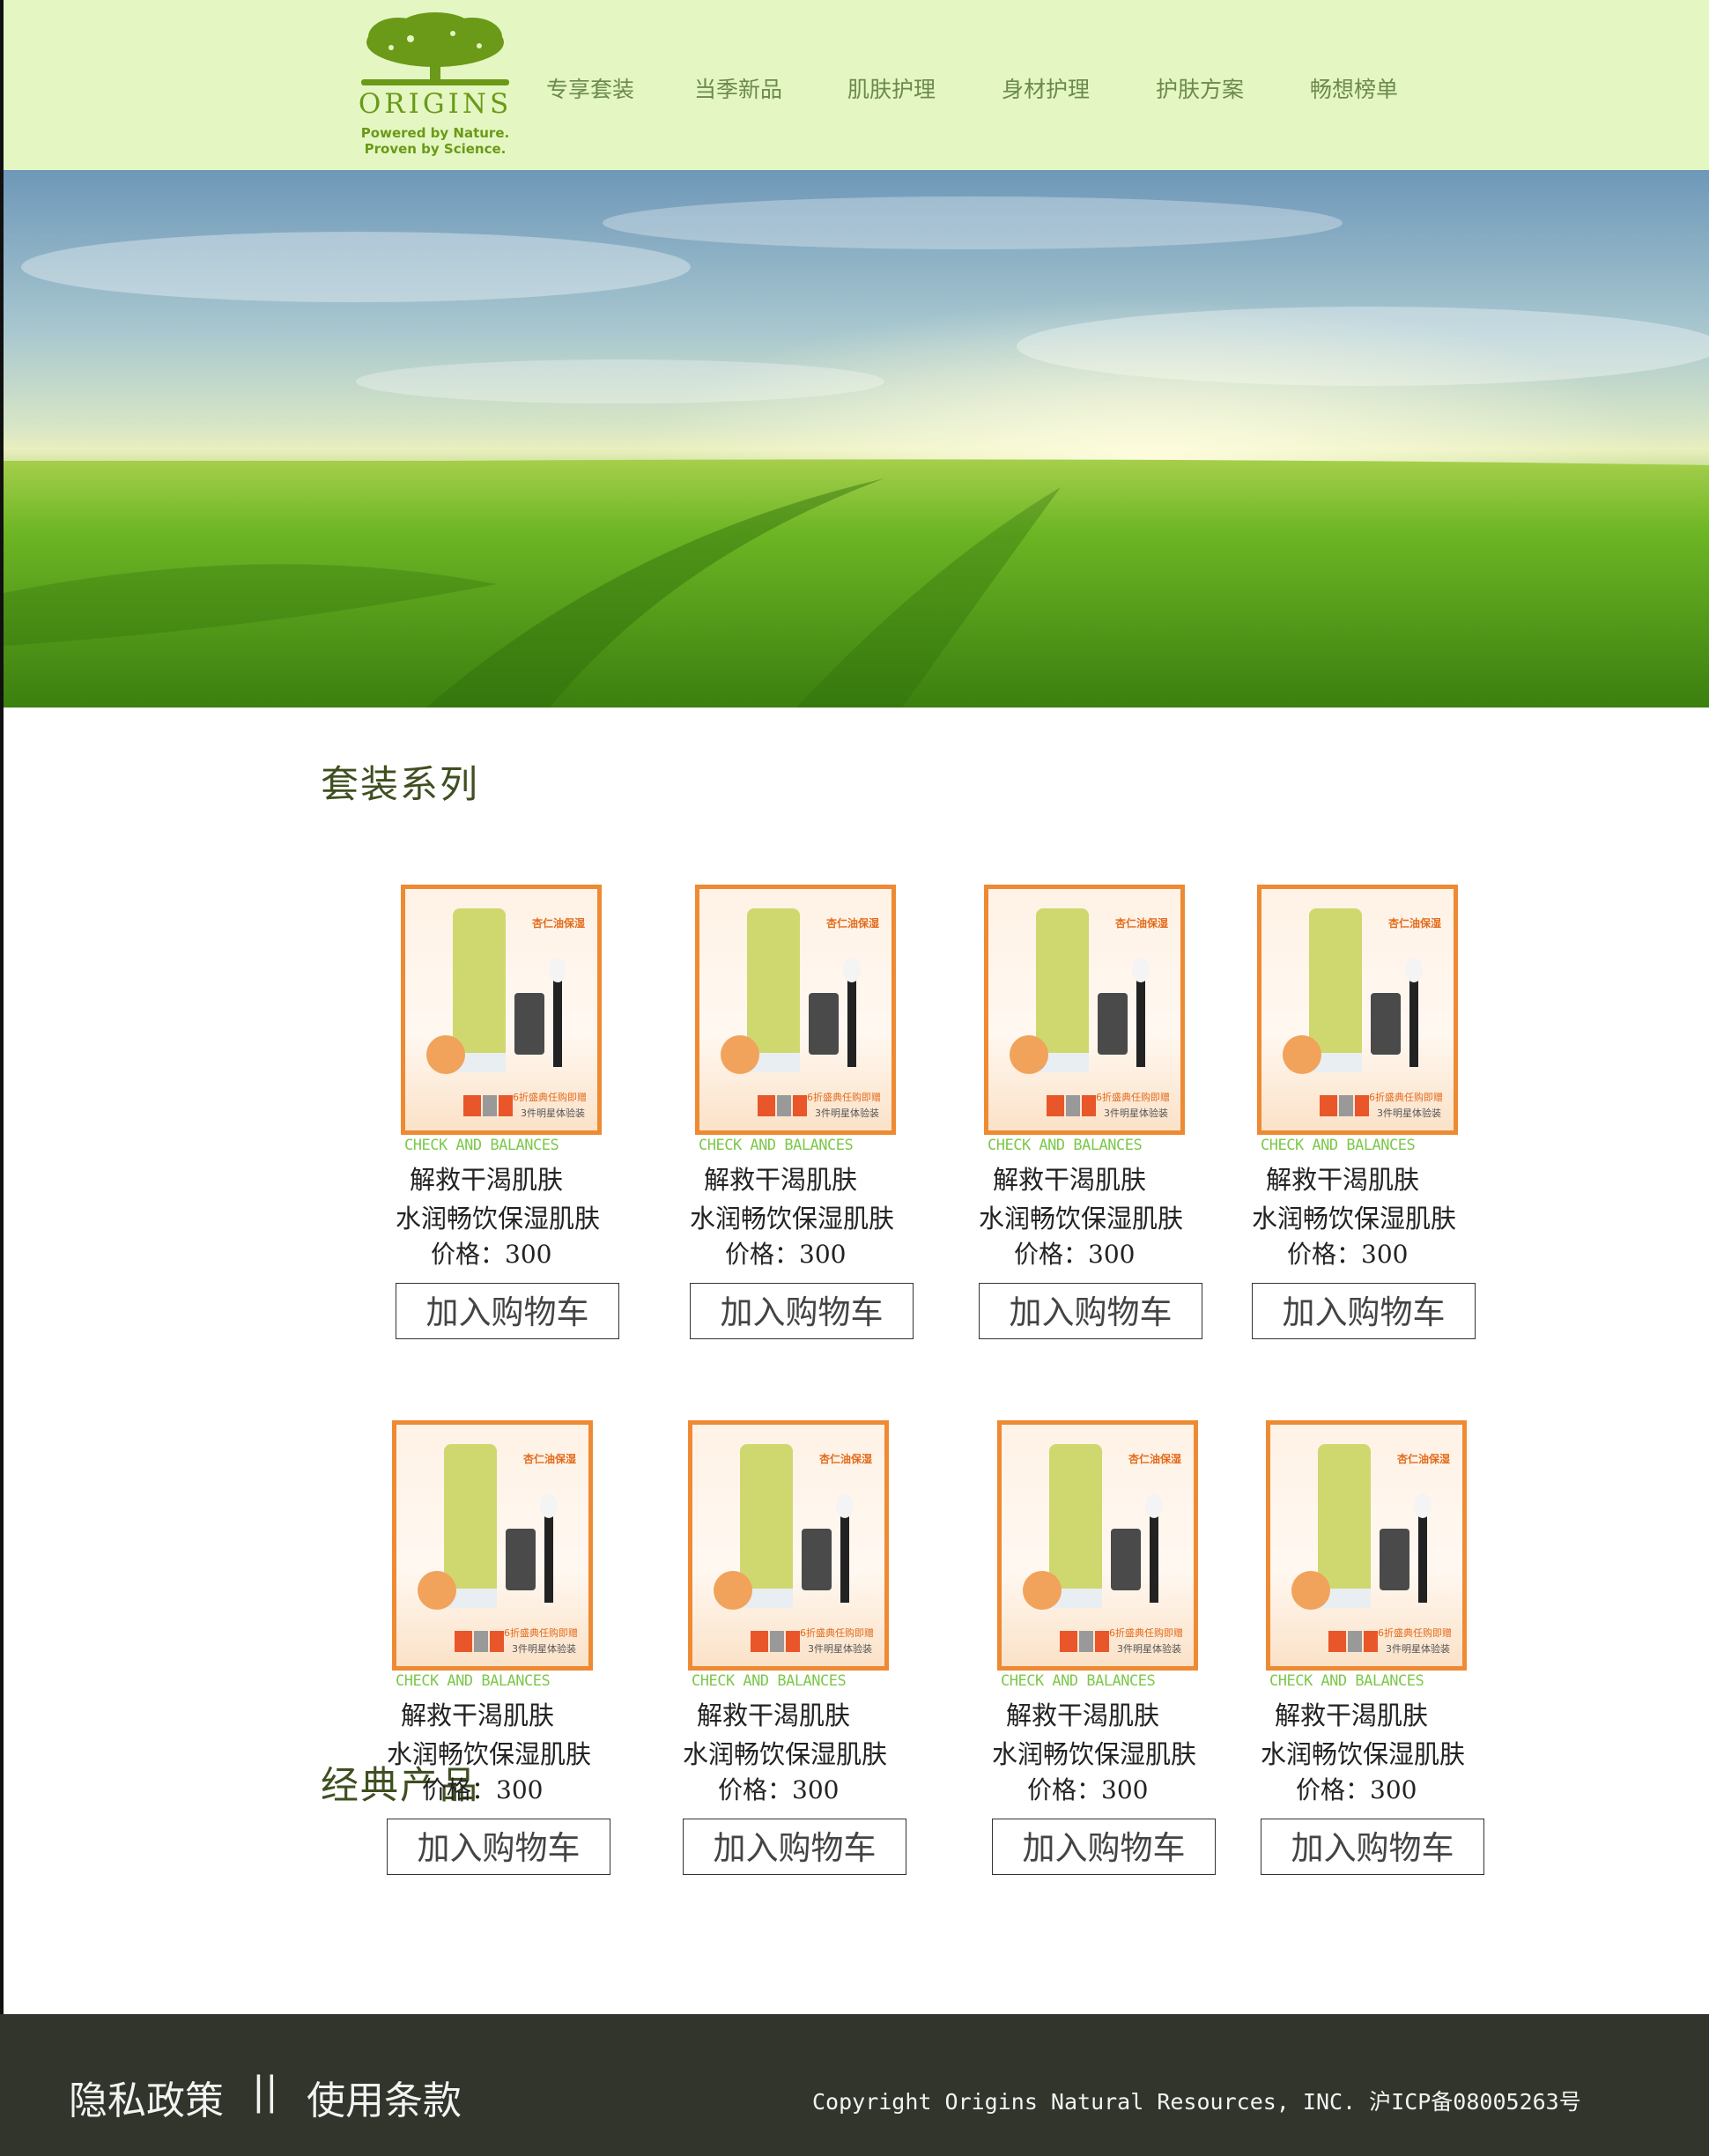 The width and height of the screenshot is (1709, 2156). I want to click on nav-item-skin-solutions: 护肤方案, so click(1200, 88).